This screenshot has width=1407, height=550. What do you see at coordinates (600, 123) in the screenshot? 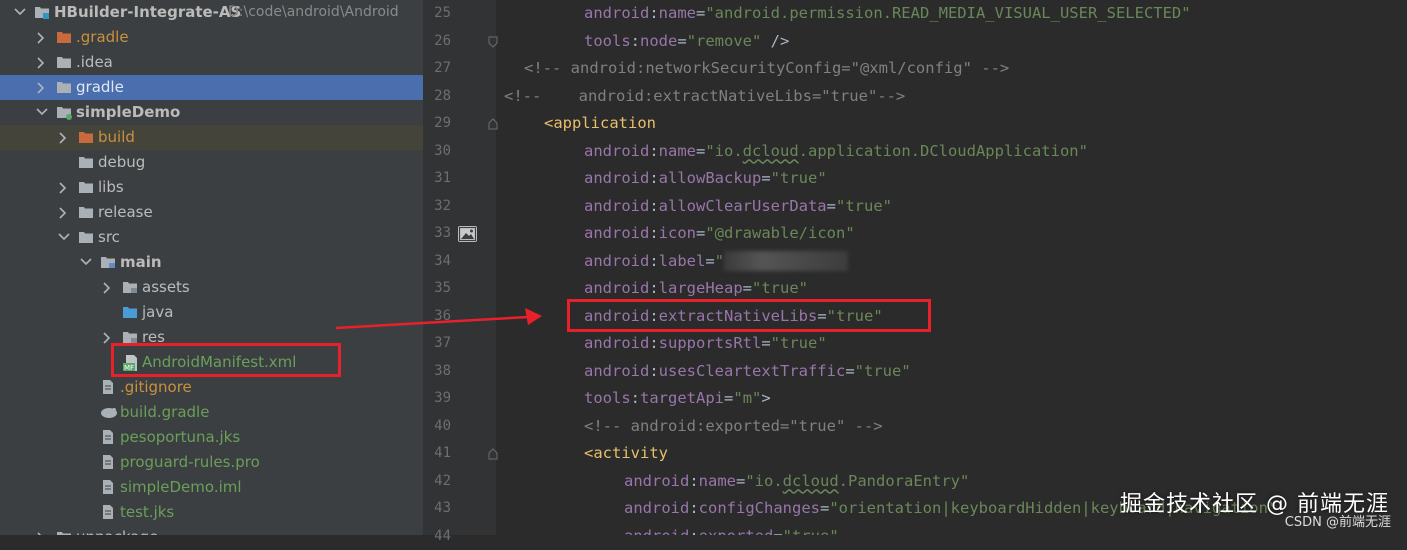
I see `code-line: <application` at bounding box center [600, 123].